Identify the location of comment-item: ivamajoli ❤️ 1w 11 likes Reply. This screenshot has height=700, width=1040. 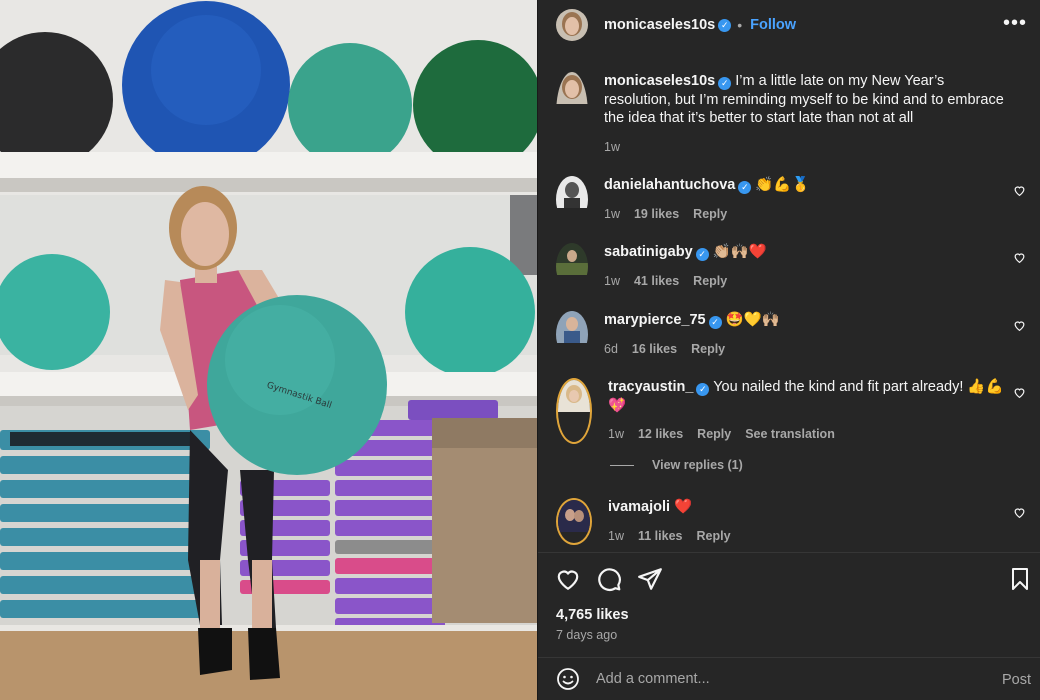
(791, 521).